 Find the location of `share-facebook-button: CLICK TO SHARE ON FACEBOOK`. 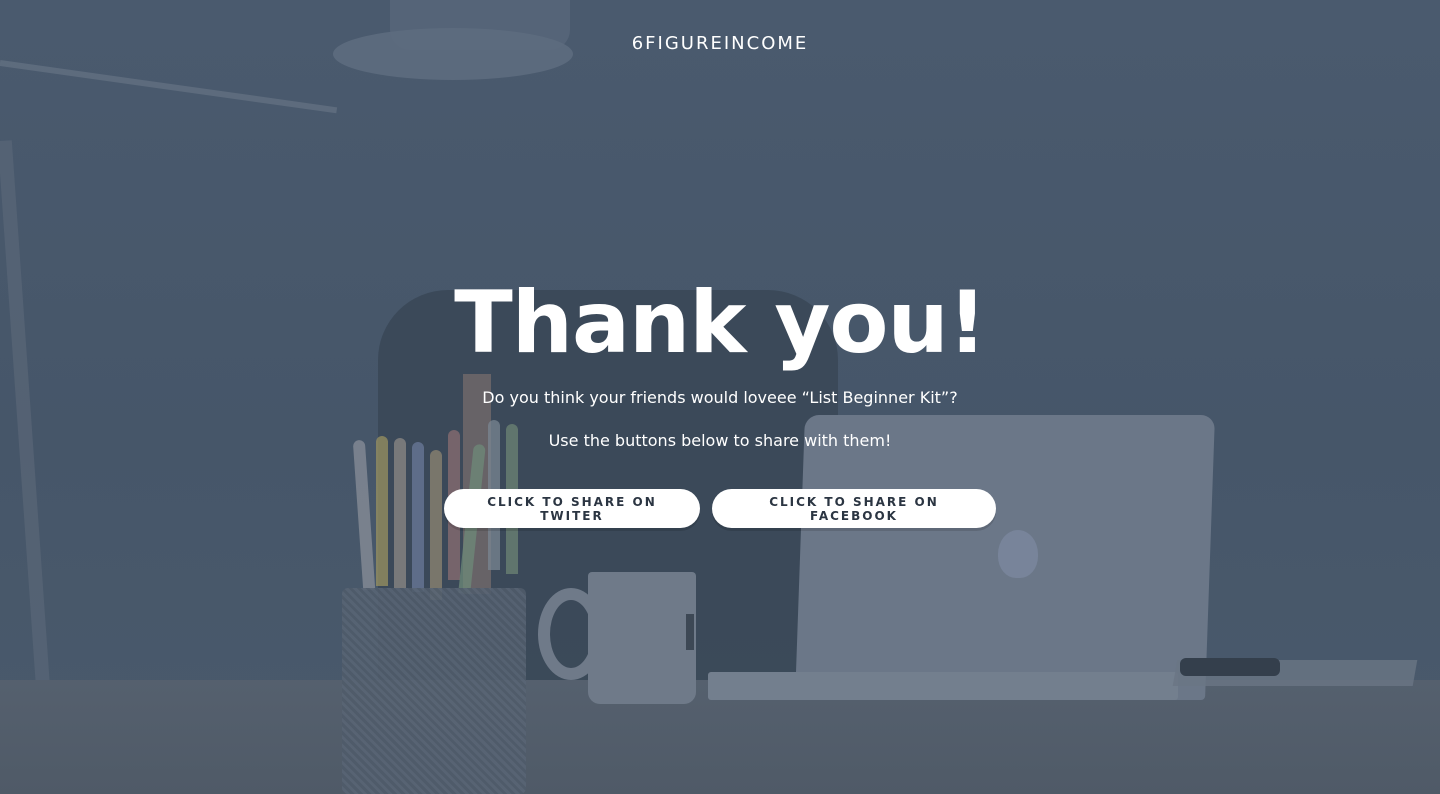

share-facebook-button: CLICK TO SHARE ON FACEBOOK is located at coordinates (854, 508).